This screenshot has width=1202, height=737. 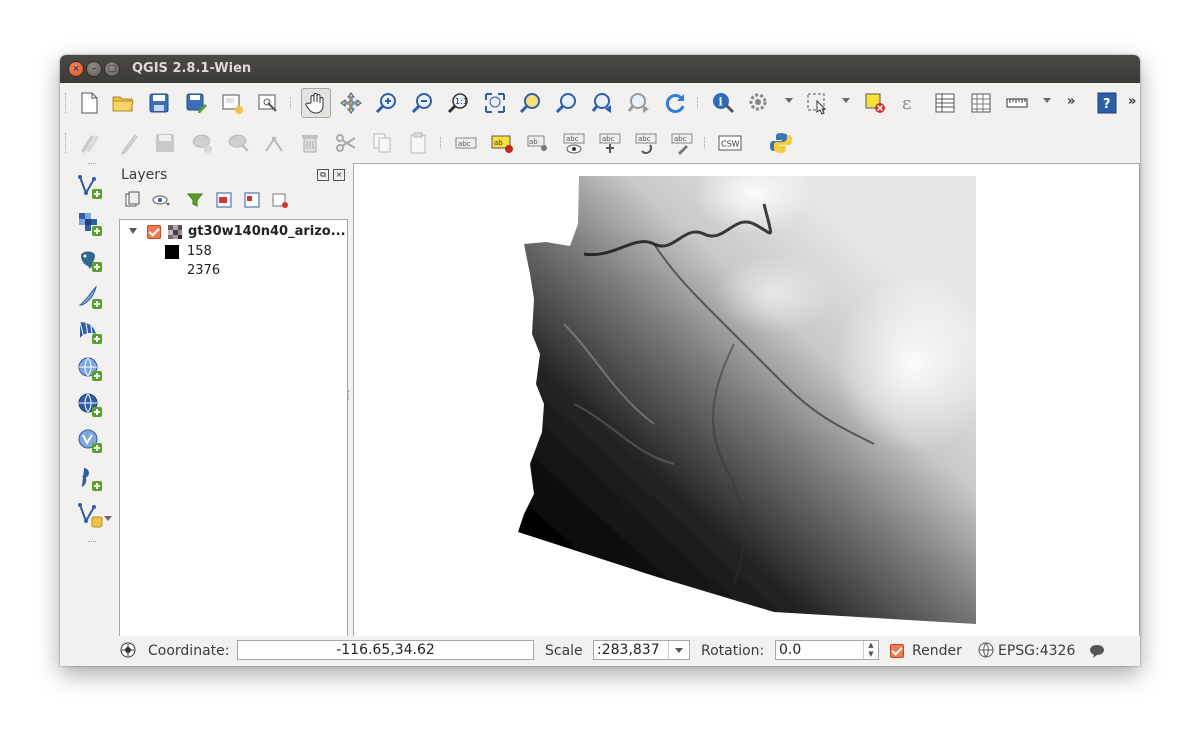 I want to click on rotation-spinbox: 0.0 ▲ ▼, so click(x=827, y=650).